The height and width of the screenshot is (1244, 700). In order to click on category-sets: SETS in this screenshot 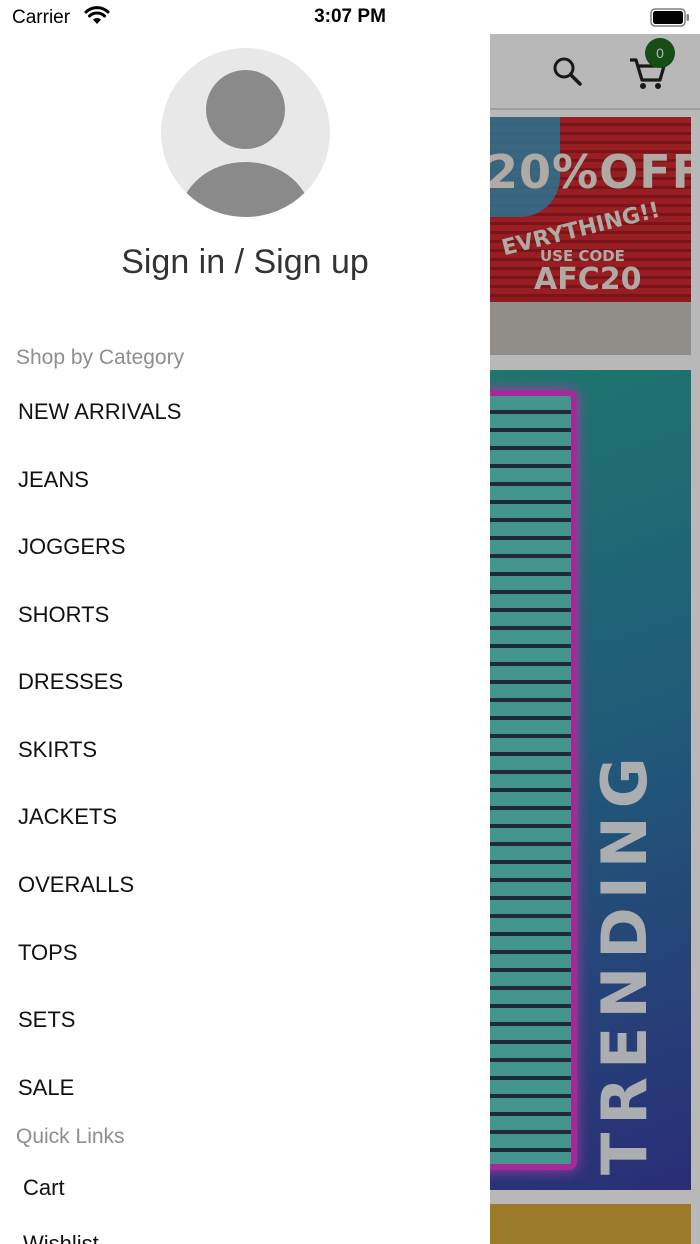, I will do `click(46, 1020)`.